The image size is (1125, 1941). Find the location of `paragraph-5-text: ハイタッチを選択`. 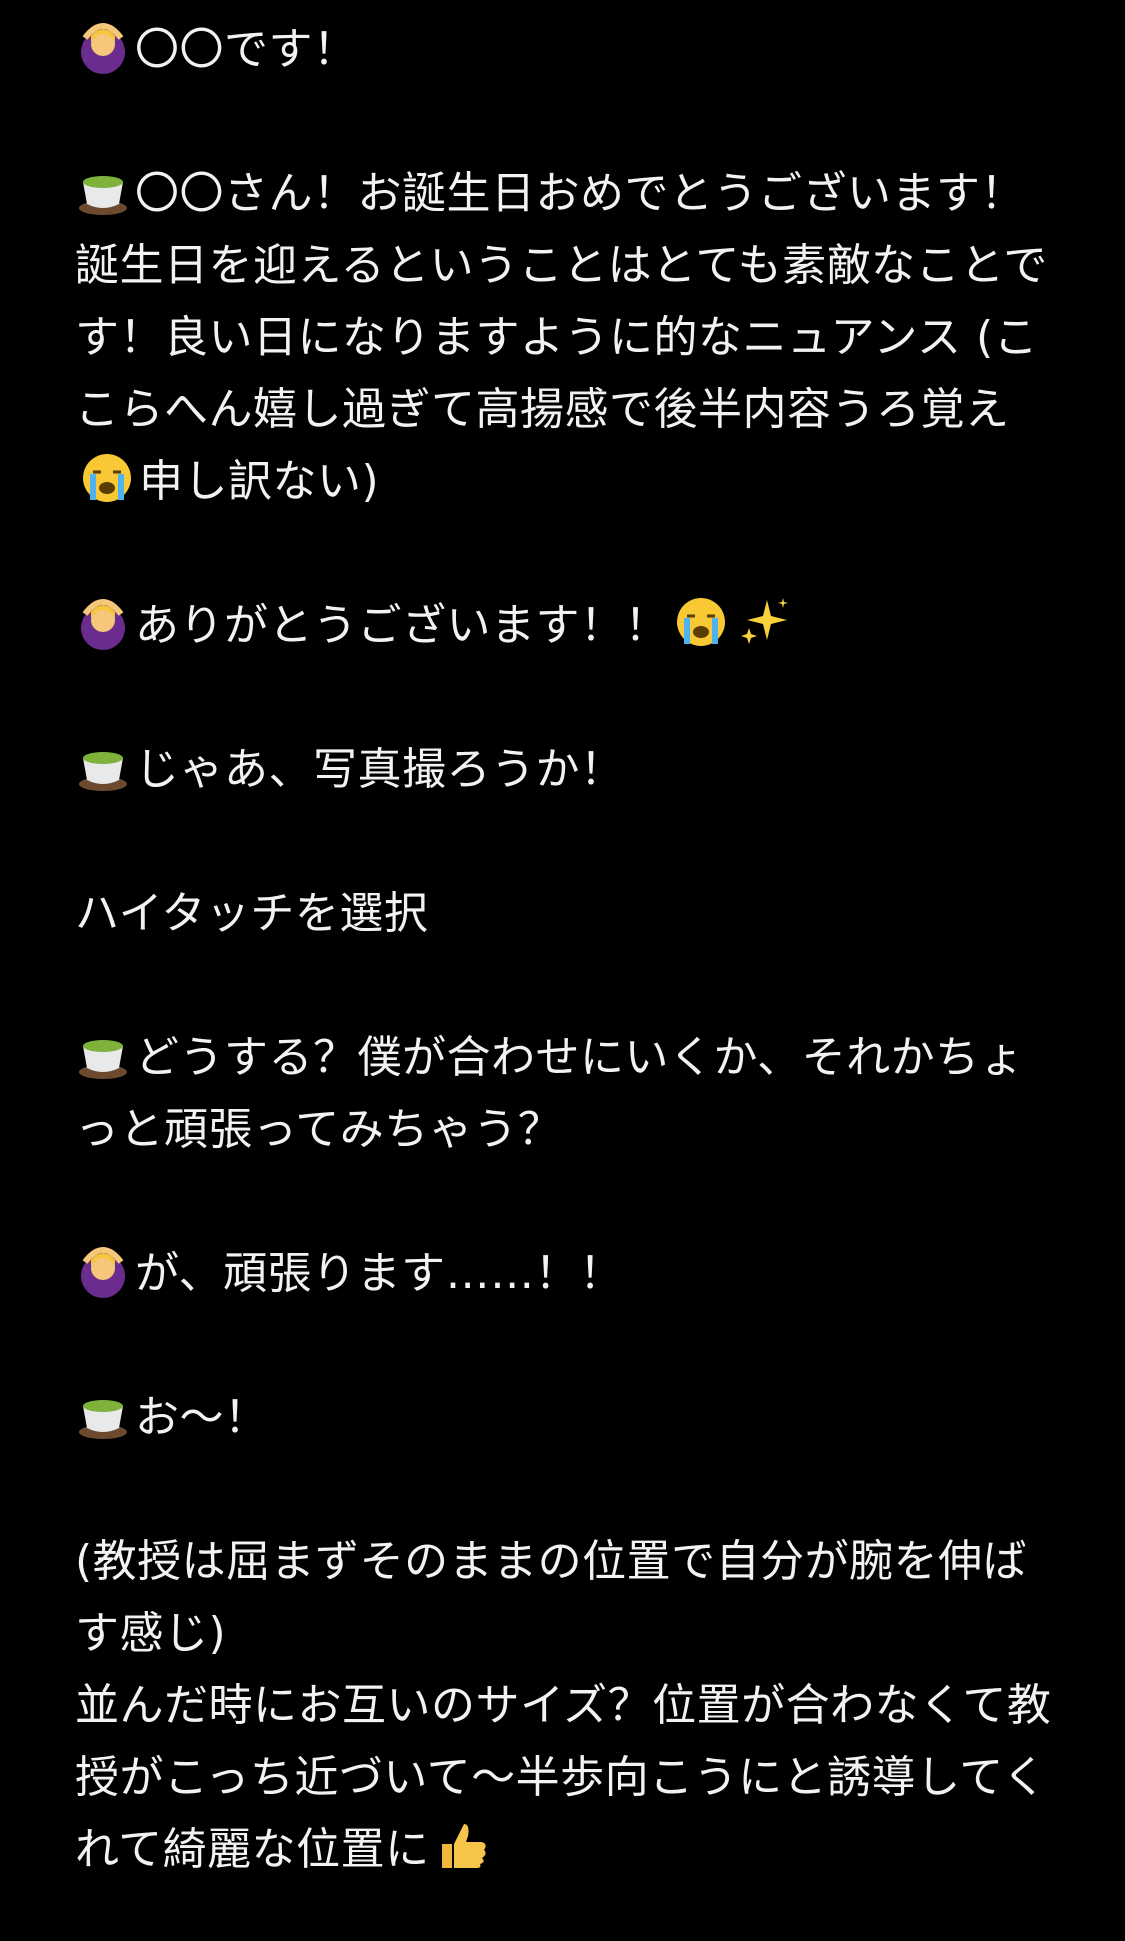

paragraph-5-text: ハイタッチを選択 is located at coordinates (252, 913).